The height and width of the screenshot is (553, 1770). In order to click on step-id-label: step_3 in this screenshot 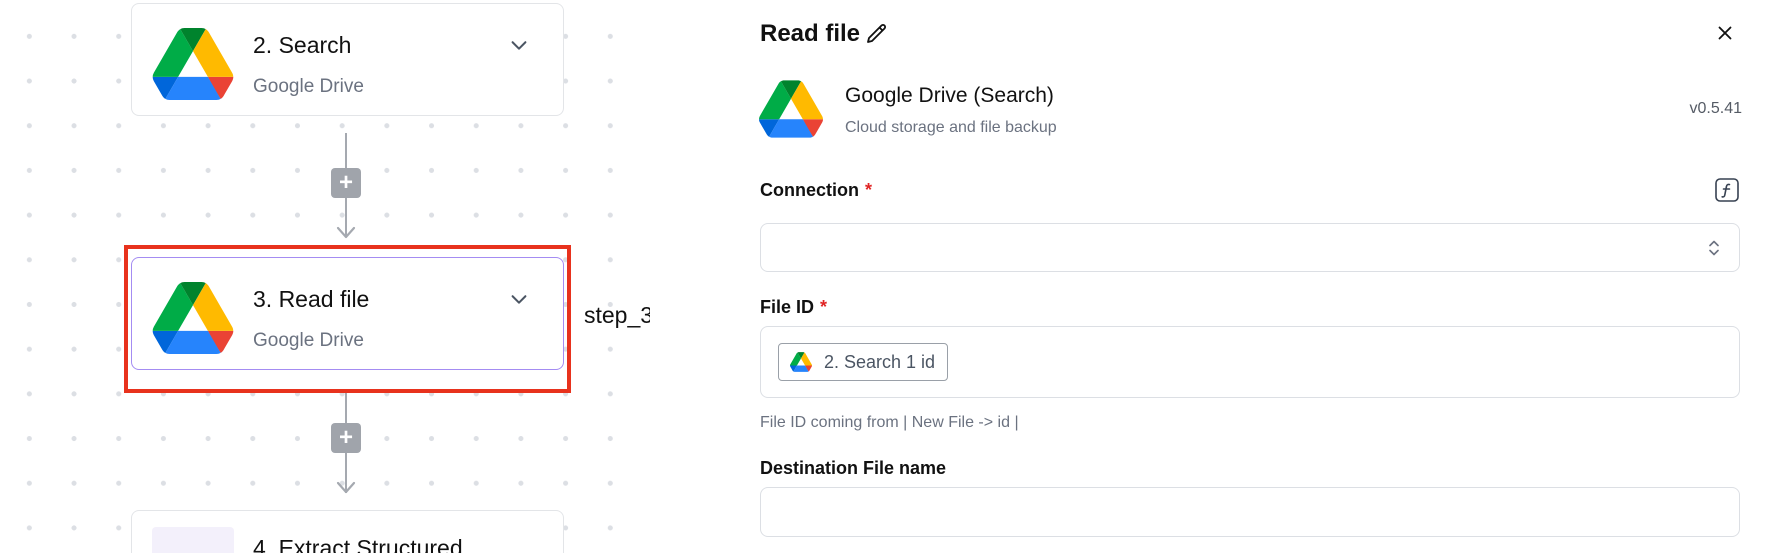, I will do `click(617, 315)`.